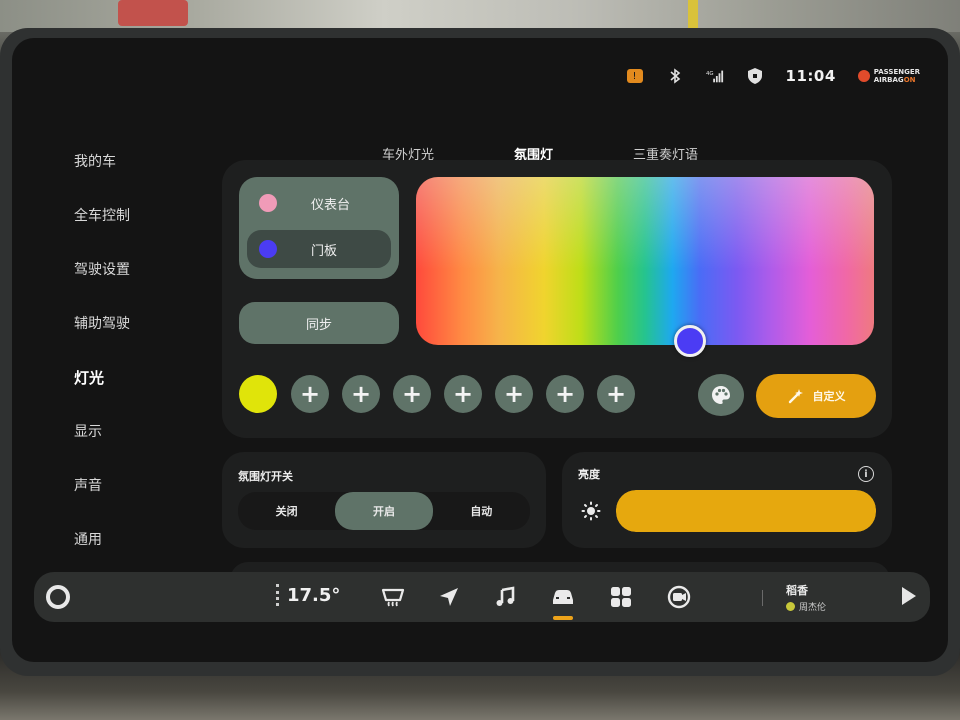 The height and width of the screenshot is (720, 960). I want to click on climate-temperature: 17.5°, so click(308, 595).